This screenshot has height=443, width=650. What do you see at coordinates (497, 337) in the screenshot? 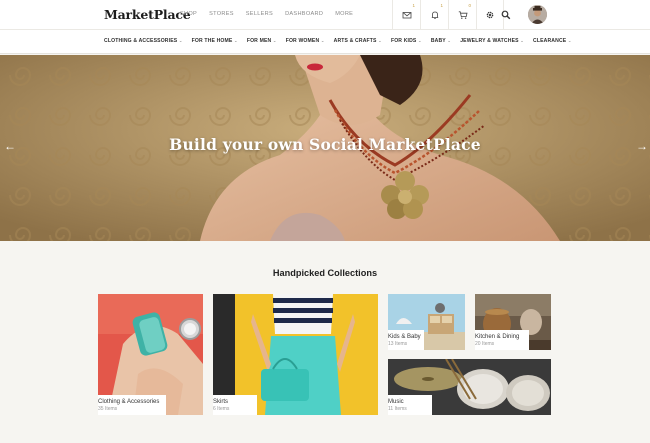
I see `collection-name: Kitchen & Dining` at bounding box center [497, 337].